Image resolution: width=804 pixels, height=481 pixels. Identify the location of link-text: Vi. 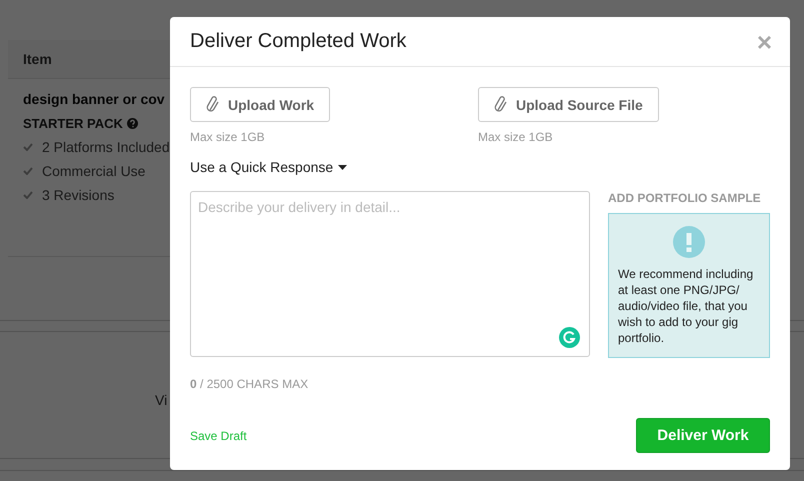
(161, 400).